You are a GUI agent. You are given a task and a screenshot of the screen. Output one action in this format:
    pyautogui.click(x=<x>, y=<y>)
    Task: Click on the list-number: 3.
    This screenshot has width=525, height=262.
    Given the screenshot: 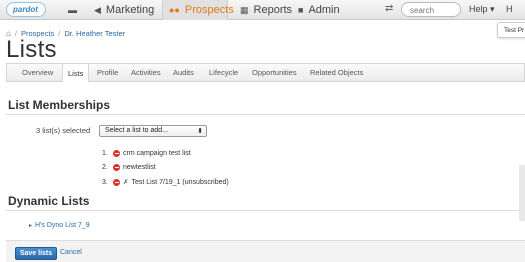 What is the action you would take?
    pyautogui.click(x=105, y=182)
    